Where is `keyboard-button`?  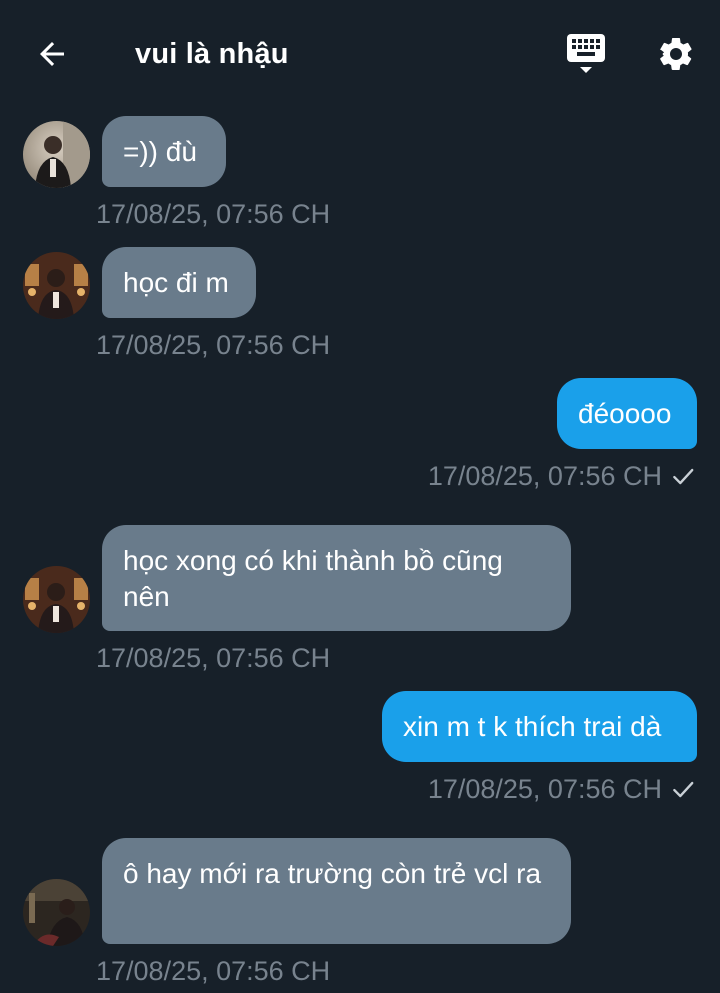 keyboard-button is located at coordinates (586, 54).